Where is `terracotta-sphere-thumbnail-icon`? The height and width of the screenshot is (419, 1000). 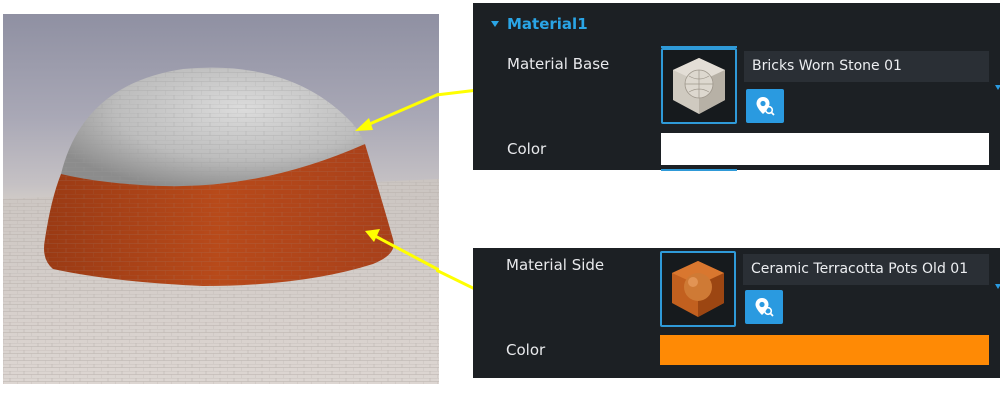
terracotta-sphere-thumbnail-icon is located at coordinates (698, 289).